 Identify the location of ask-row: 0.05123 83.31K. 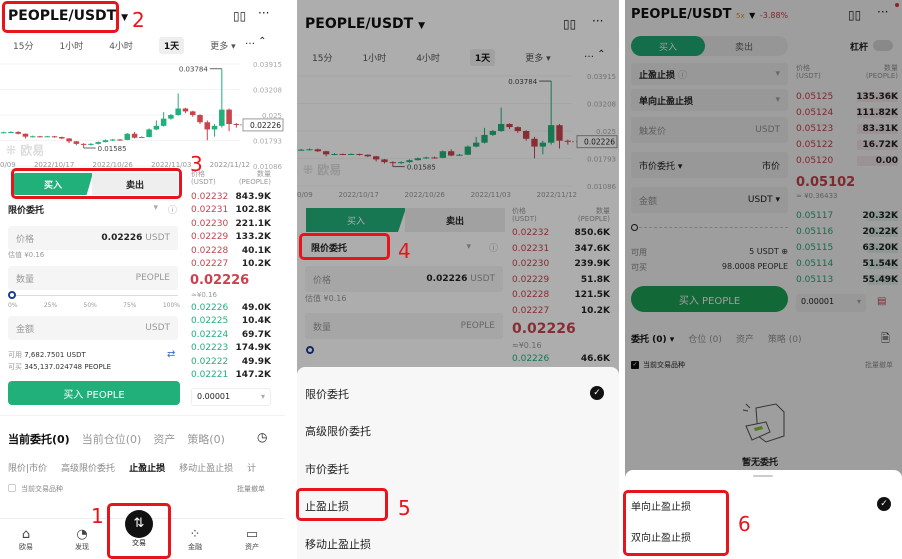
(847, 129).